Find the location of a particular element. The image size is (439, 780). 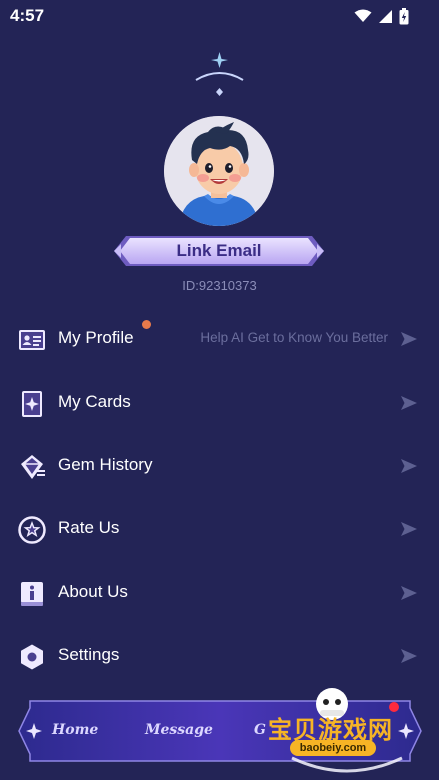

menu-item-rate-us: Rate Us is located at coordinates (219, 529).